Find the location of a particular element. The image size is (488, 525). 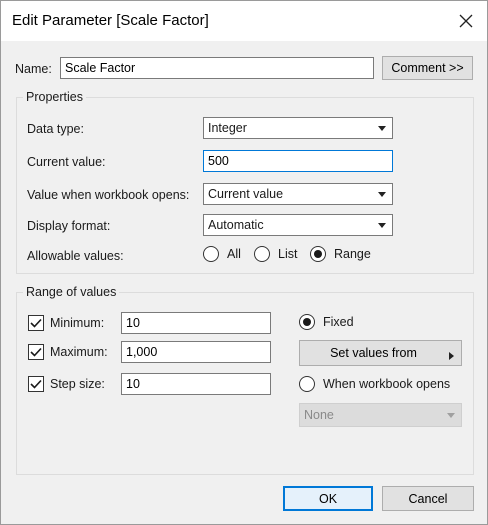

source-dropdown: None is located at coordinates (380, 415).